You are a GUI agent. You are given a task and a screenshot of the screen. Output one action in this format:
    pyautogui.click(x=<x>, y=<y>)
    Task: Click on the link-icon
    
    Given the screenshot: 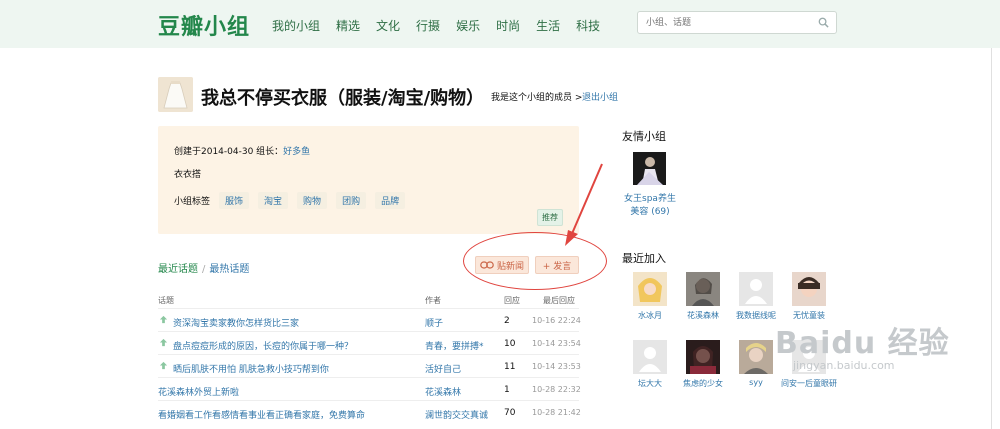 What is the action you would take?
    pyautogui.click(x=487, y=265)
    